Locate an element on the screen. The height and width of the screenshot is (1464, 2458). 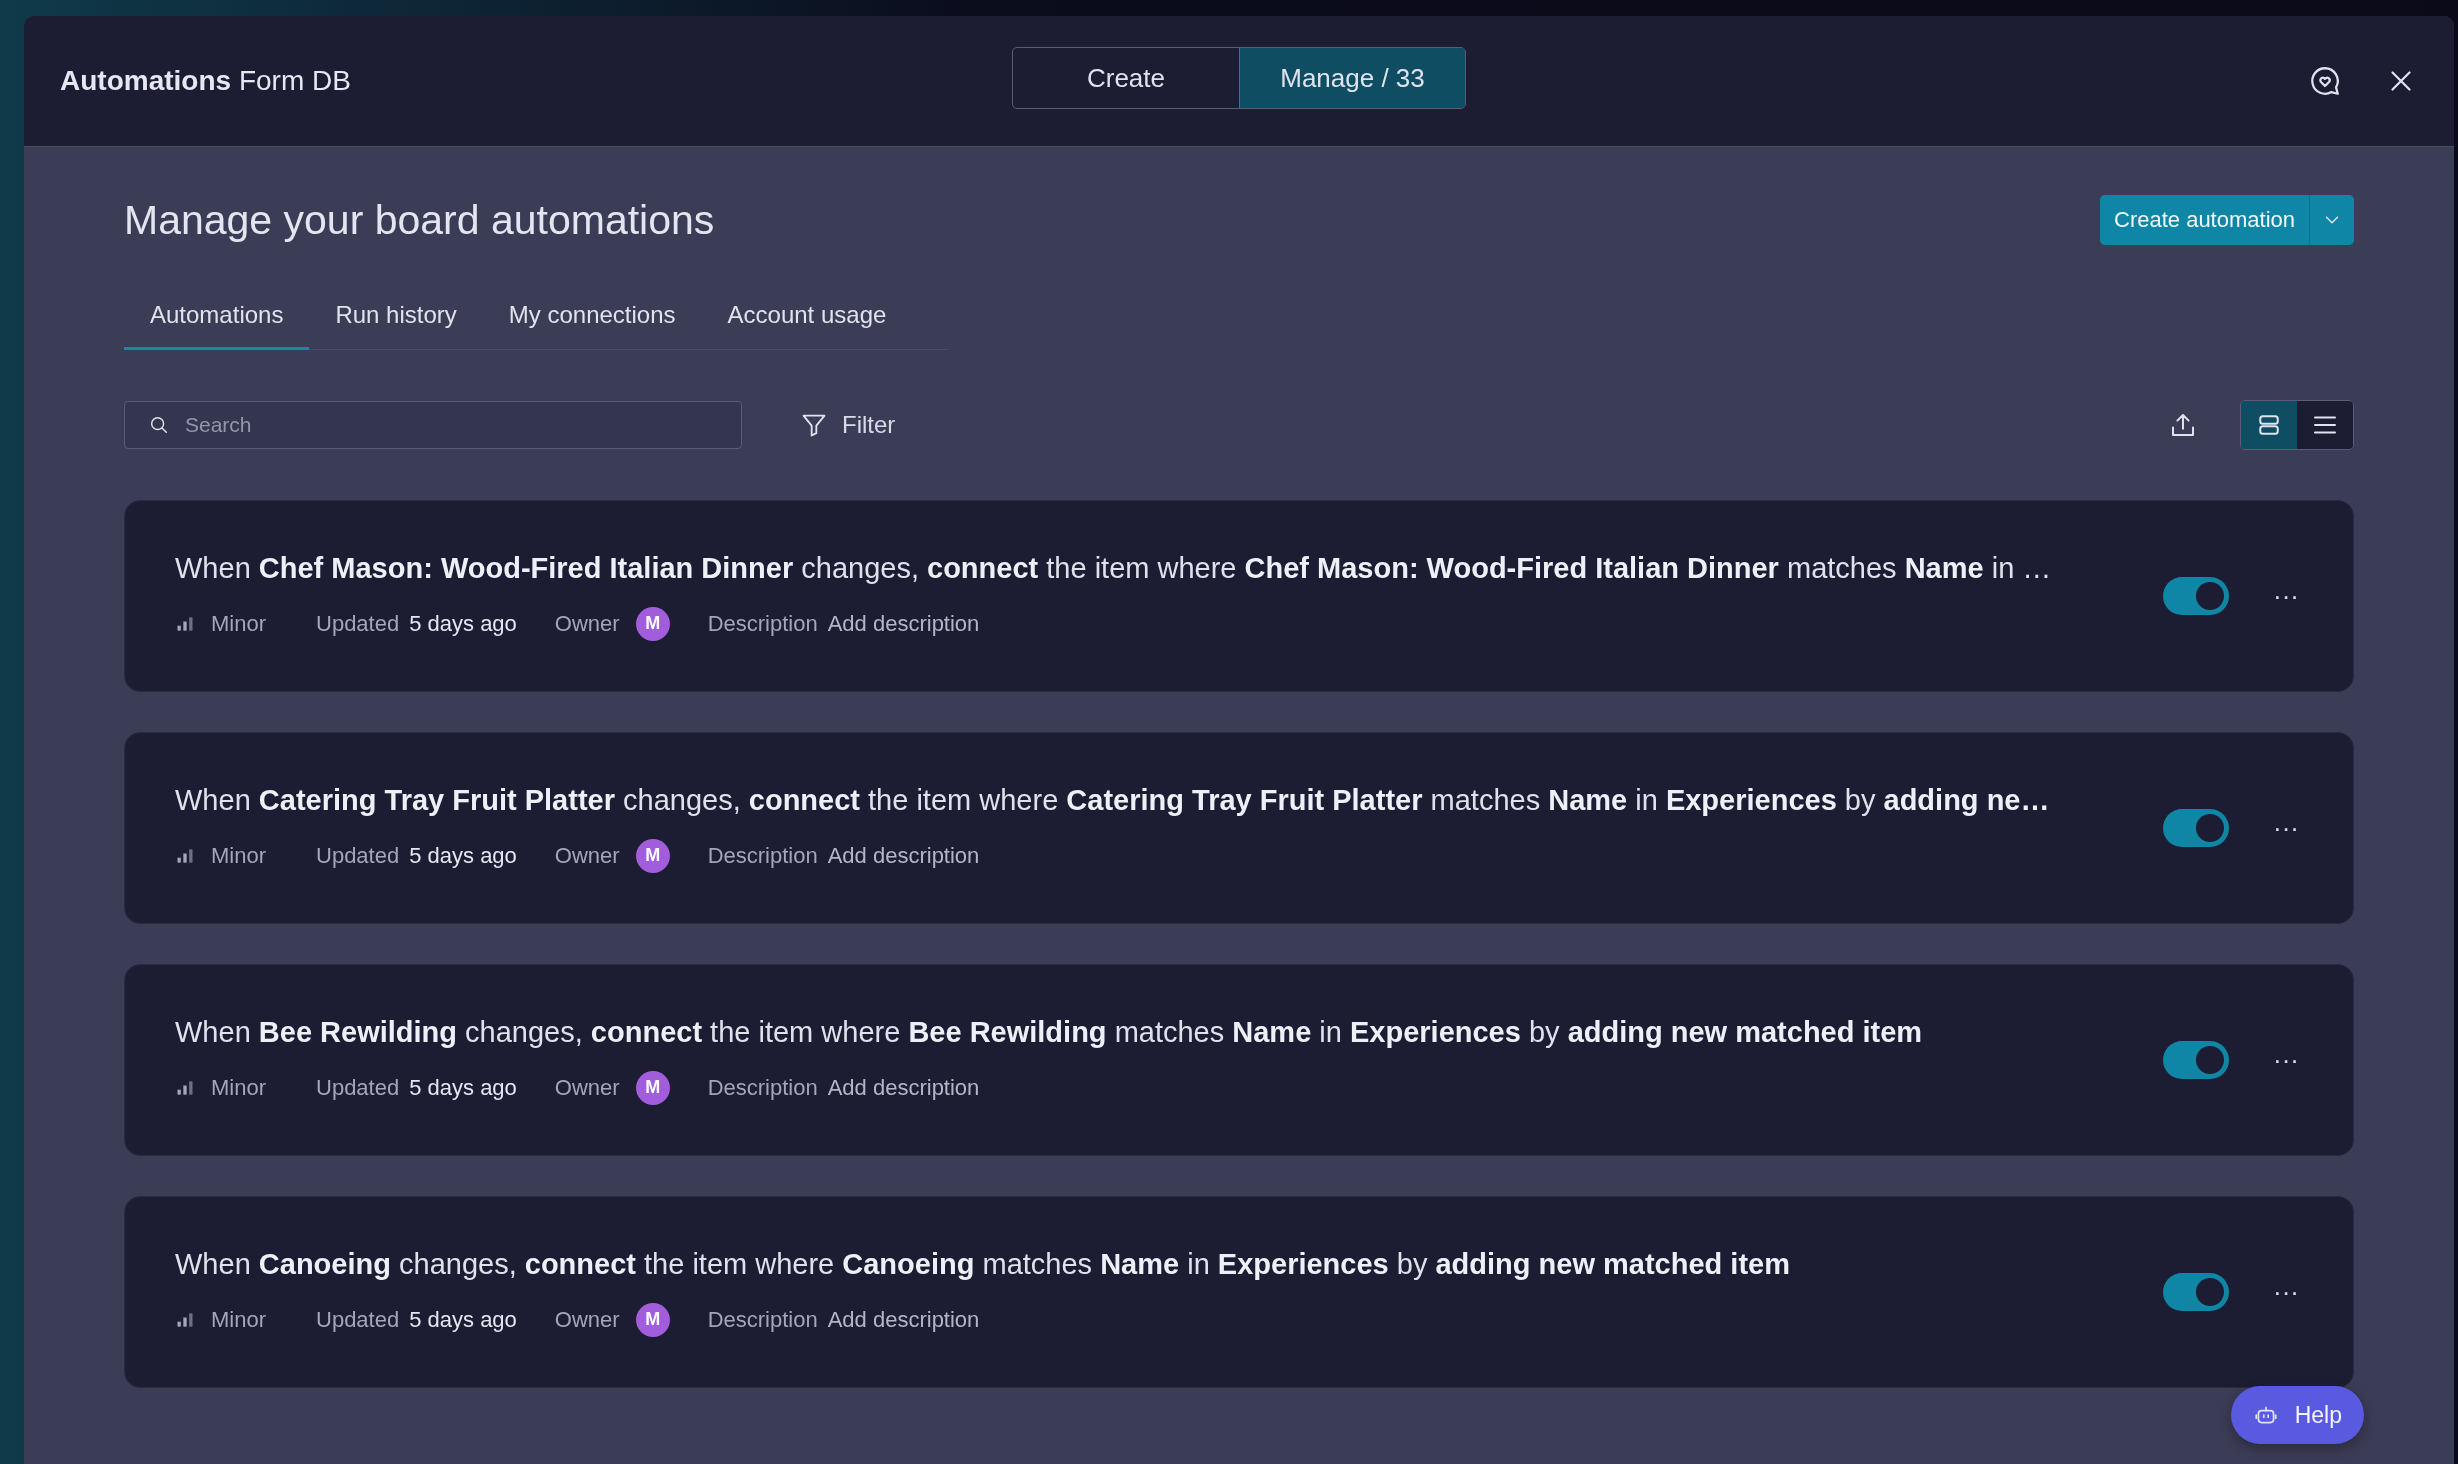
feedback-icon is located at coordinates (2325, 81).